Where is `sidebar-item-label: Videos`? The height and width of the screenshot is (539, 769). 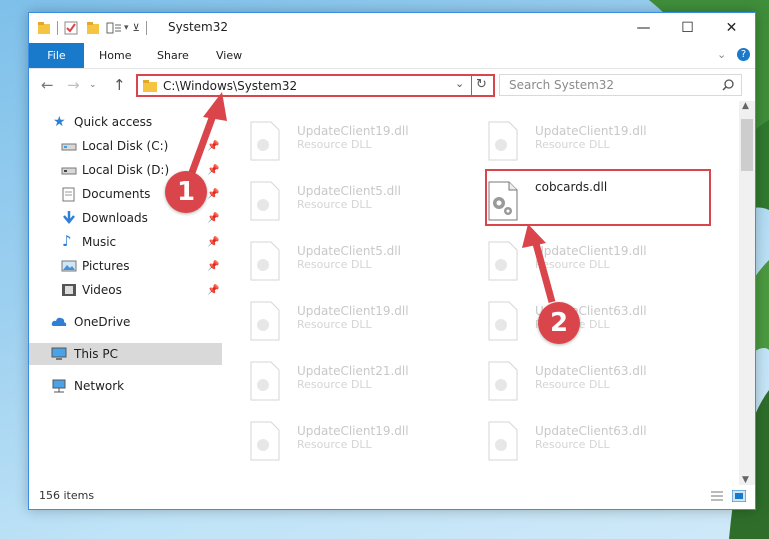 sidebar-item-label: Videos is located at coordinates (102, 290).